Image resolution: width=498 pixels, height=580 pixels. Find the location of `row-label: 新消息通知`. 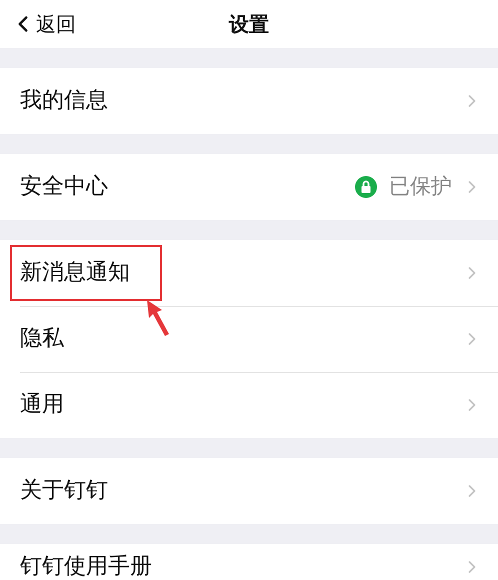

row-label: 新消息通知 is located at coordinates (86, 273).